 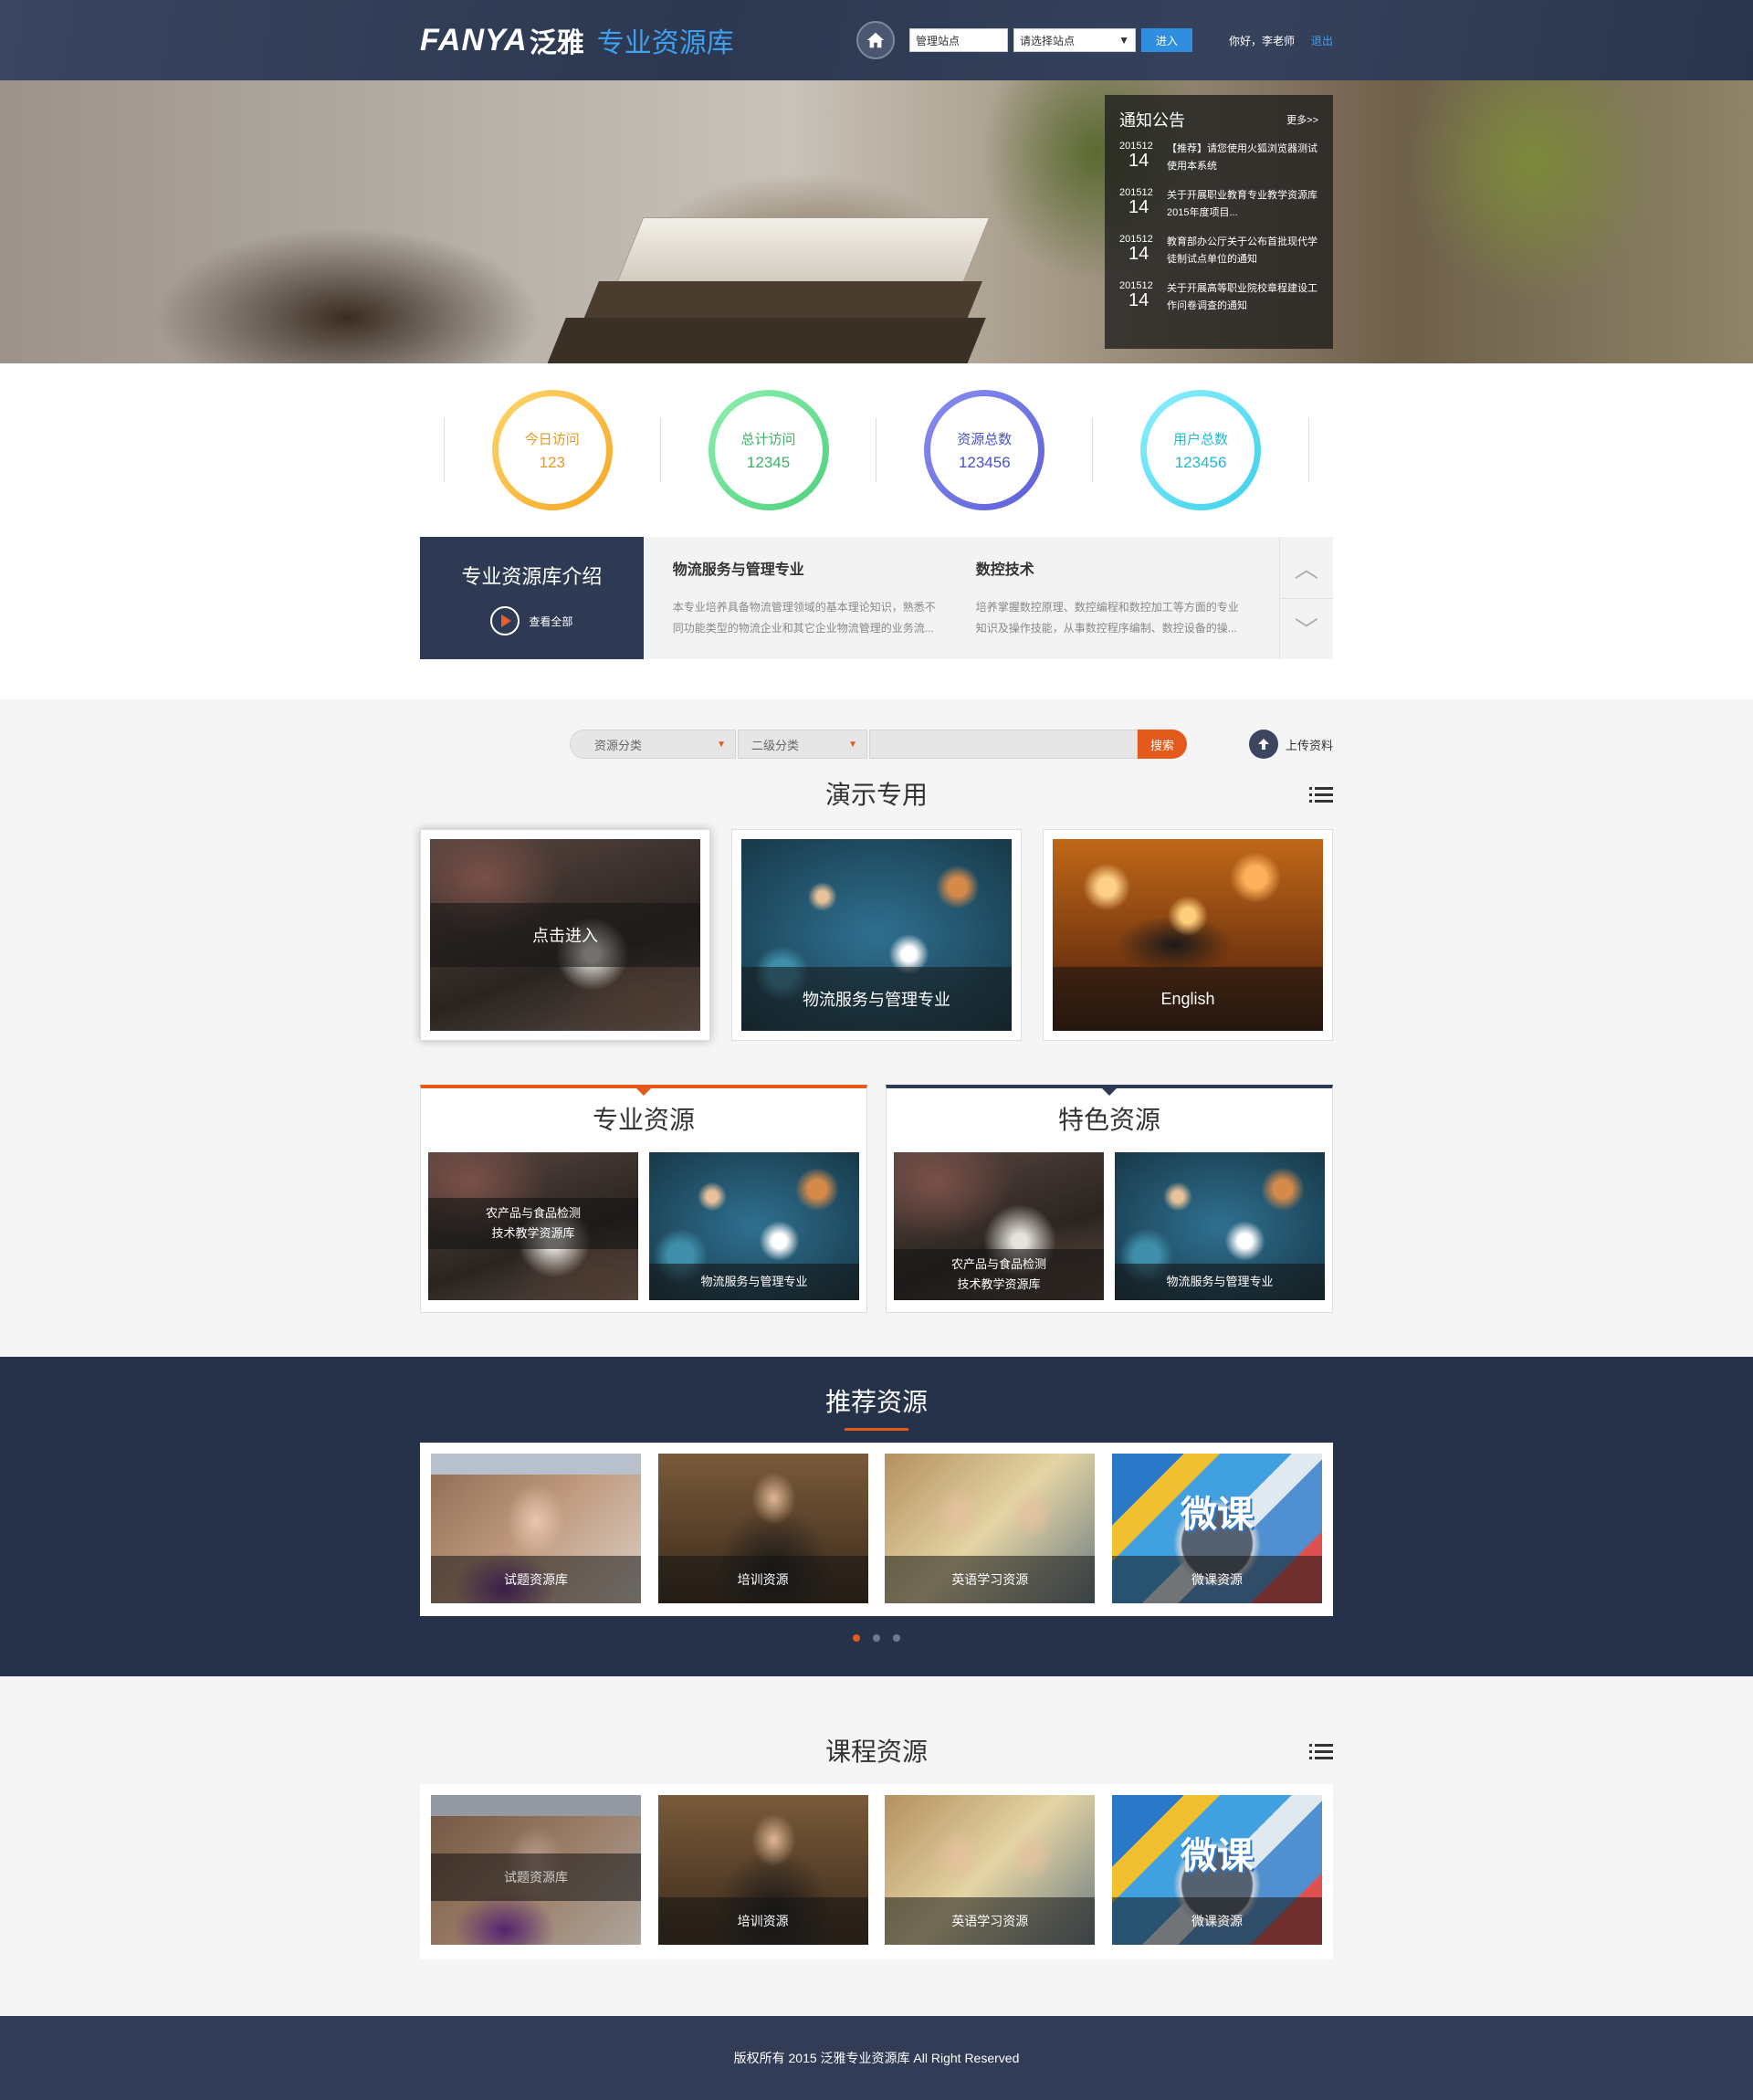 What do you see at coordinates (762, 1528) in the screenshot?
I see `recommend-card: 培训资源` at bounding box center [762, 1528].